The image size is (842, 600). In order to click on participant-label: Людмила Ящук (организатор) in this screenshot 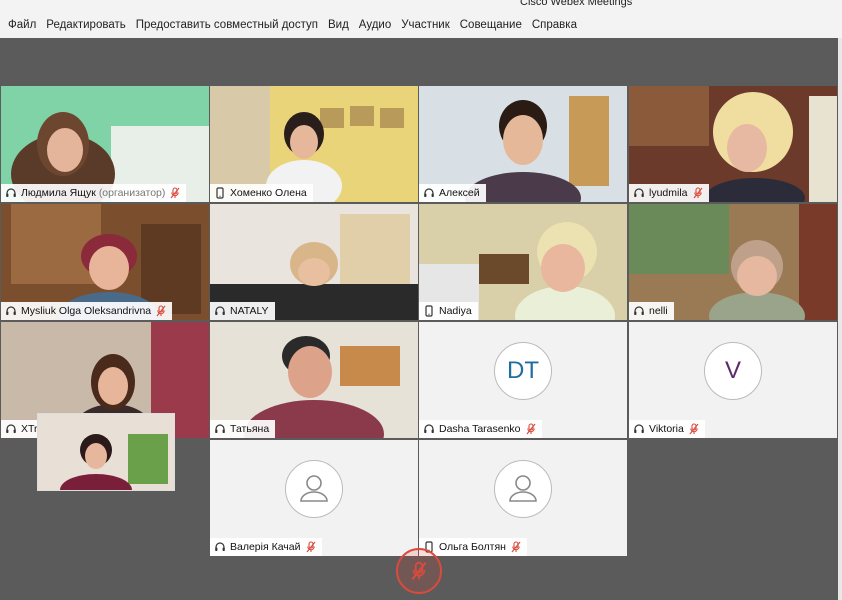, I will do `click(94, 193)`.